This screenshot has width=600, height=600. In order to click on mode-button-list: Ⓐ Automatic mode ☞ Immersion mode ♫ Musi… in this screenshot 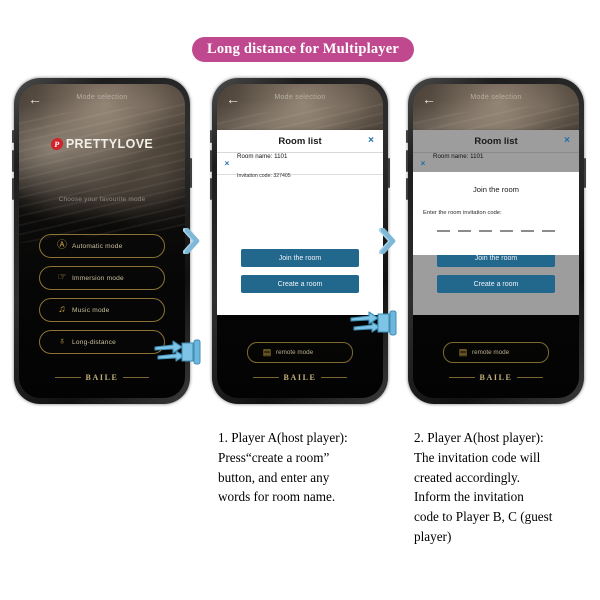, I will do `click(102, 298)`.